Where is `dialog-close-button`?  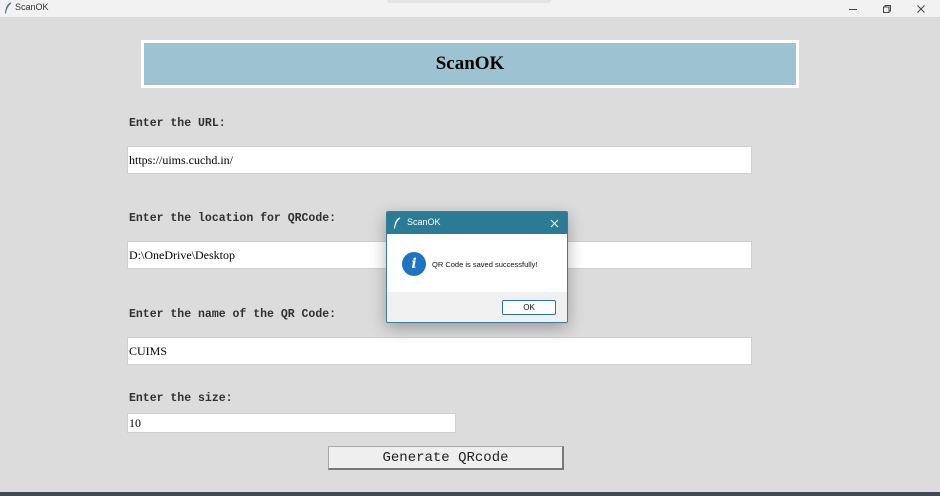 dialog-close-button is located at coordinates (554, 223).